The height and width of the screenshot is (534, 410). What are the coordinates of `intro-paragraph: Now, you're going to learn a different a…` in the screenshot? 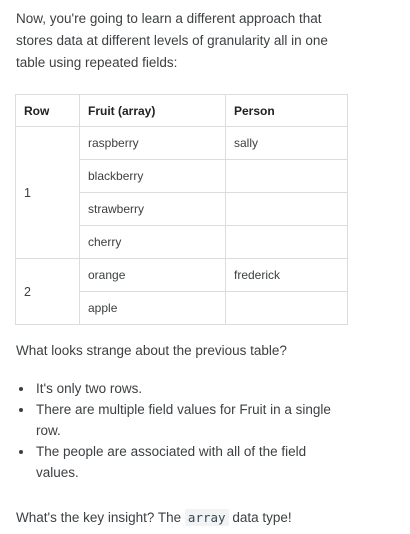 It's located at (172, 40).